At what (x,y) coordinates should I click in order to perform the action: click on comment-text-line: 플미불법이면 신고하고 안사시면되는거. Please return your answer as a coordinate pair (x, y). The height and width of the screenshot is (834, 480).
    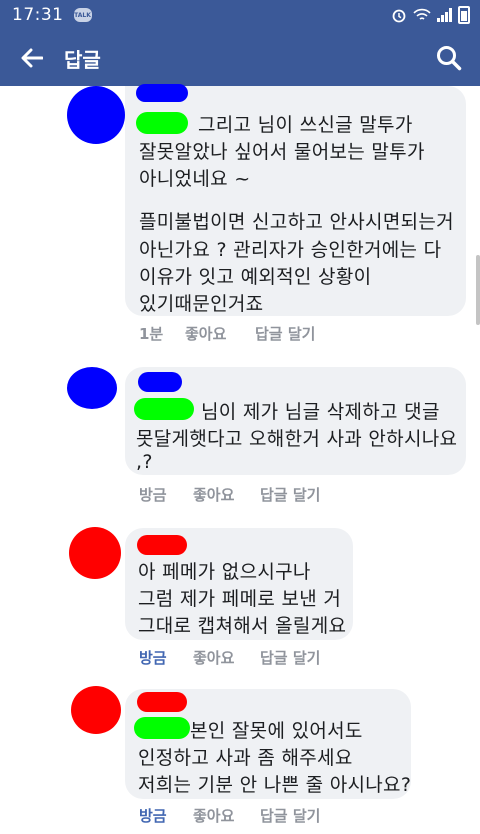
    Looking at the image, I should click on (296, 222).